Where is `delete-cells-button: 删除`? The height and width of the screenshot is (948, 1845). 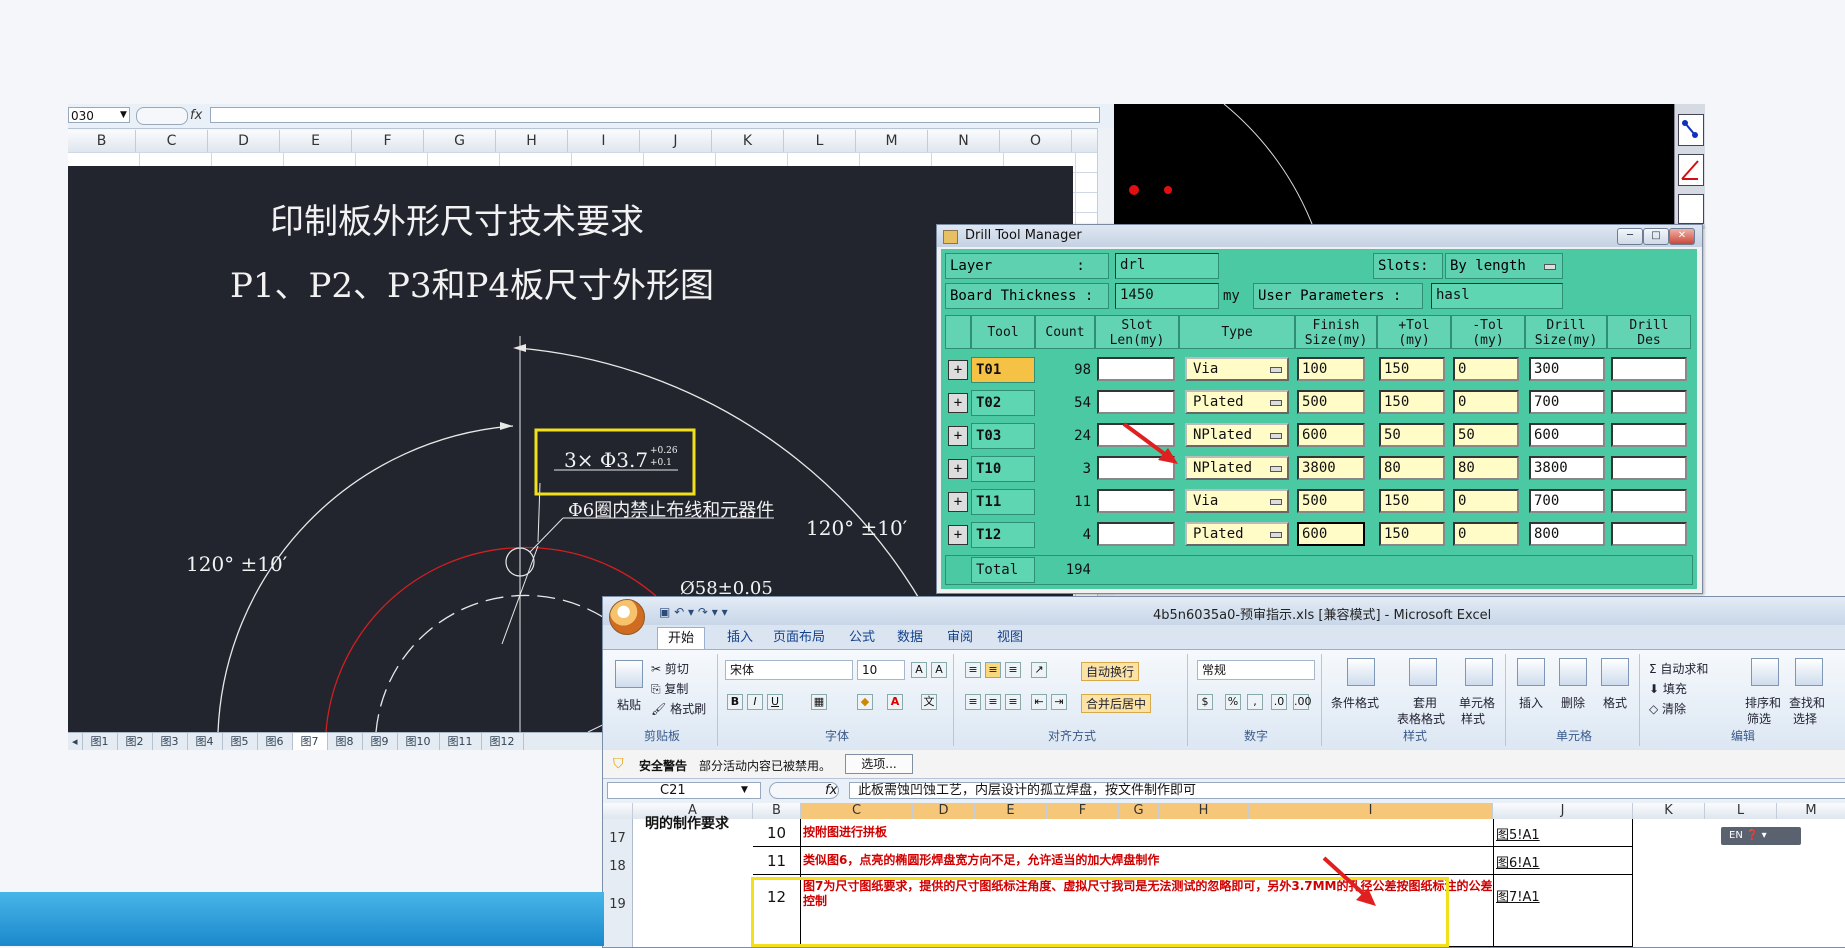 delete-cells-button: 删除 is located at coordinates (1573, 702).